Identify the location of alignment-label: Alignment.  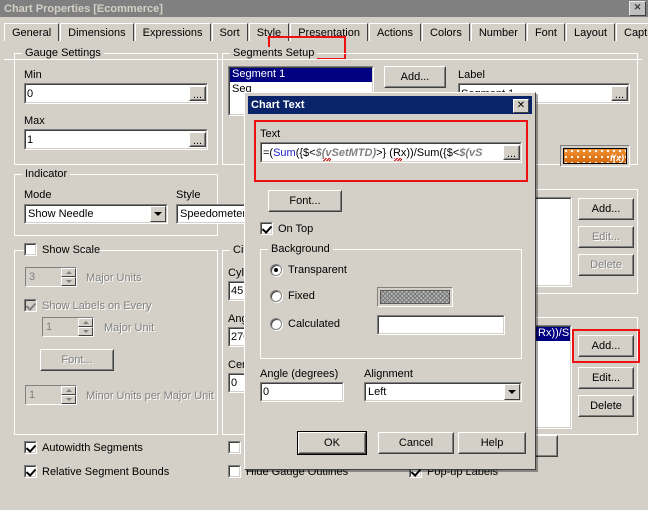
(388, 374).